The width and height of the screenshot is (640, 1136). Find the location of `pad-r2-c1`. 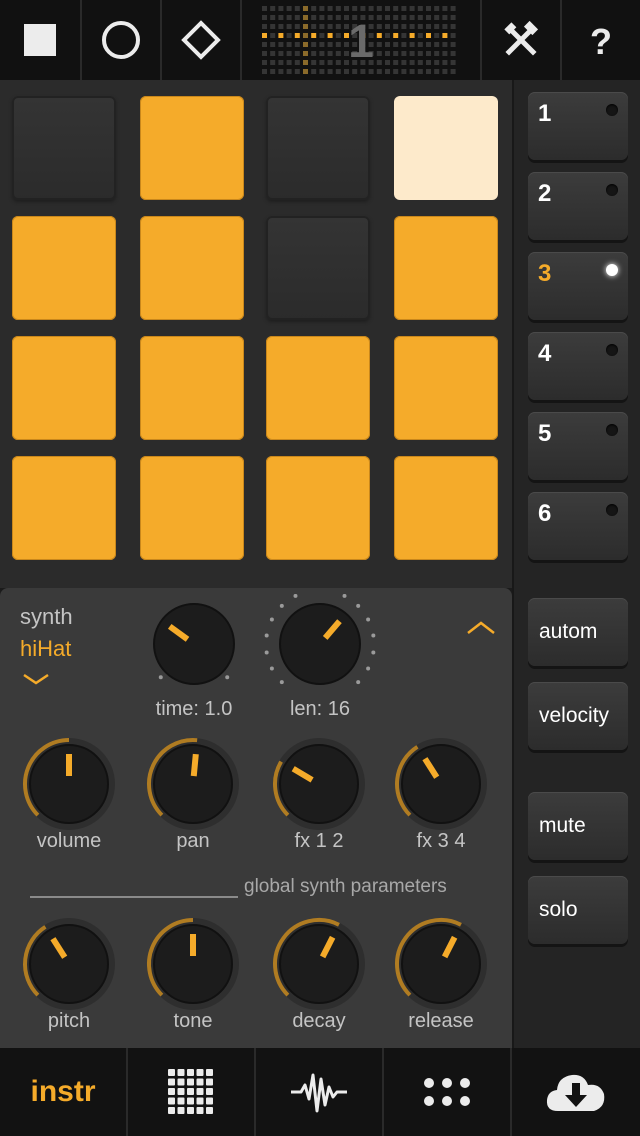

pad-r2-c1 is located at coordinates (64, 268).